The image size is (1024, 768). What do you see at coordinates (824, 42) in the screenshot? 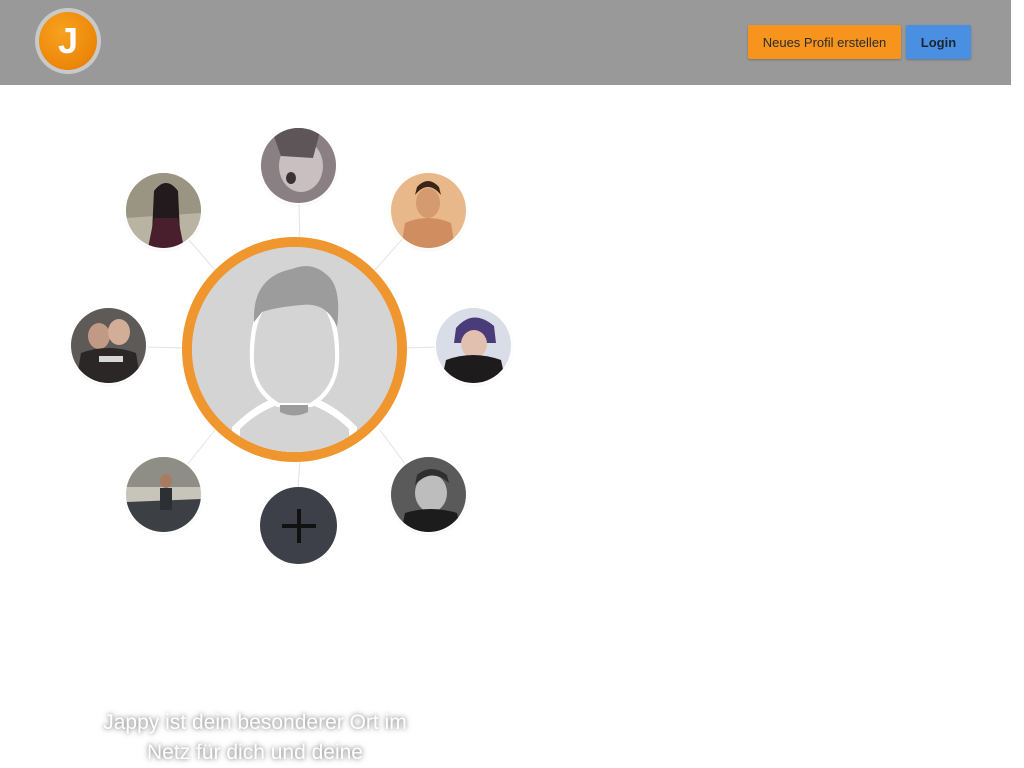
I see `register-button: Neues Profil erstellen` at bounding box center [824, 42].